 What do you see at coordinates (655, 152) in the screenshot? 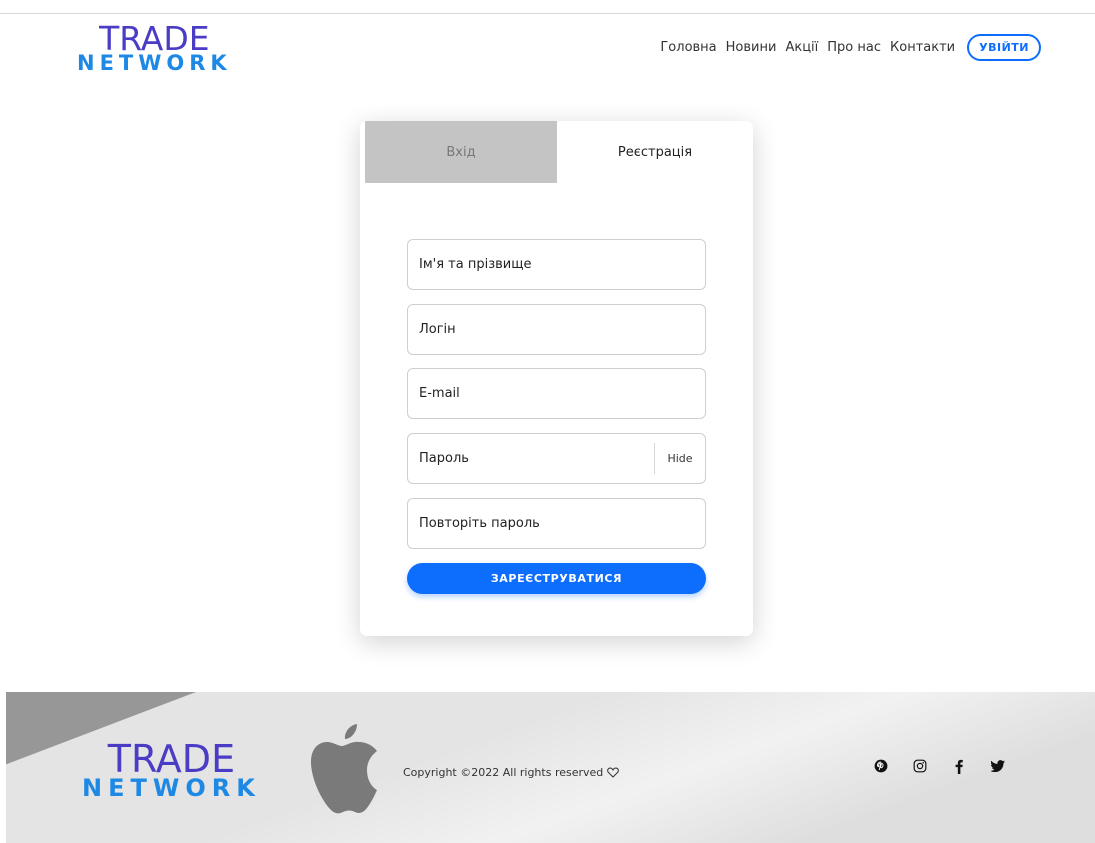
I see `tab-registration: Реєстрація` at bounding box center [655, 152].